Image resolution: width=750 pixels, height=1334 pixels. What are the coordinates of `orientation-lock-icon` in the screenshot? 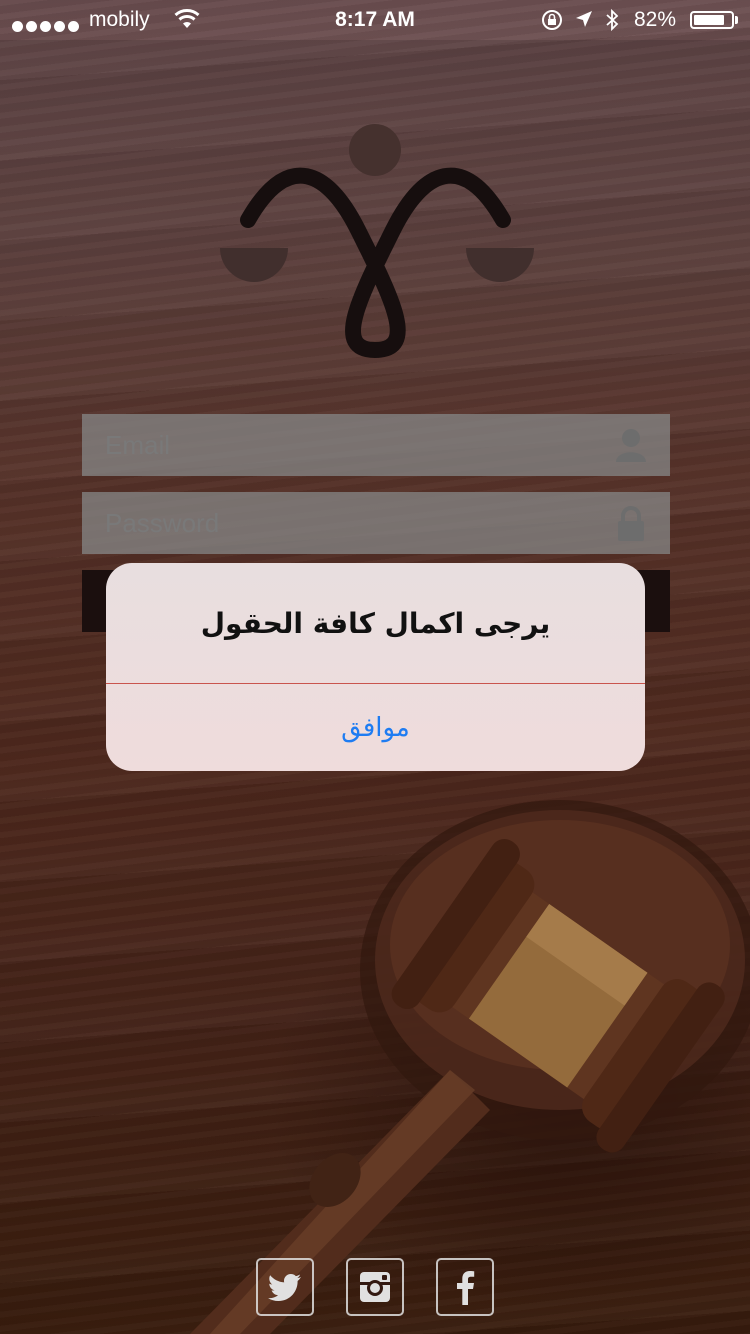 It's located at (552, 20).